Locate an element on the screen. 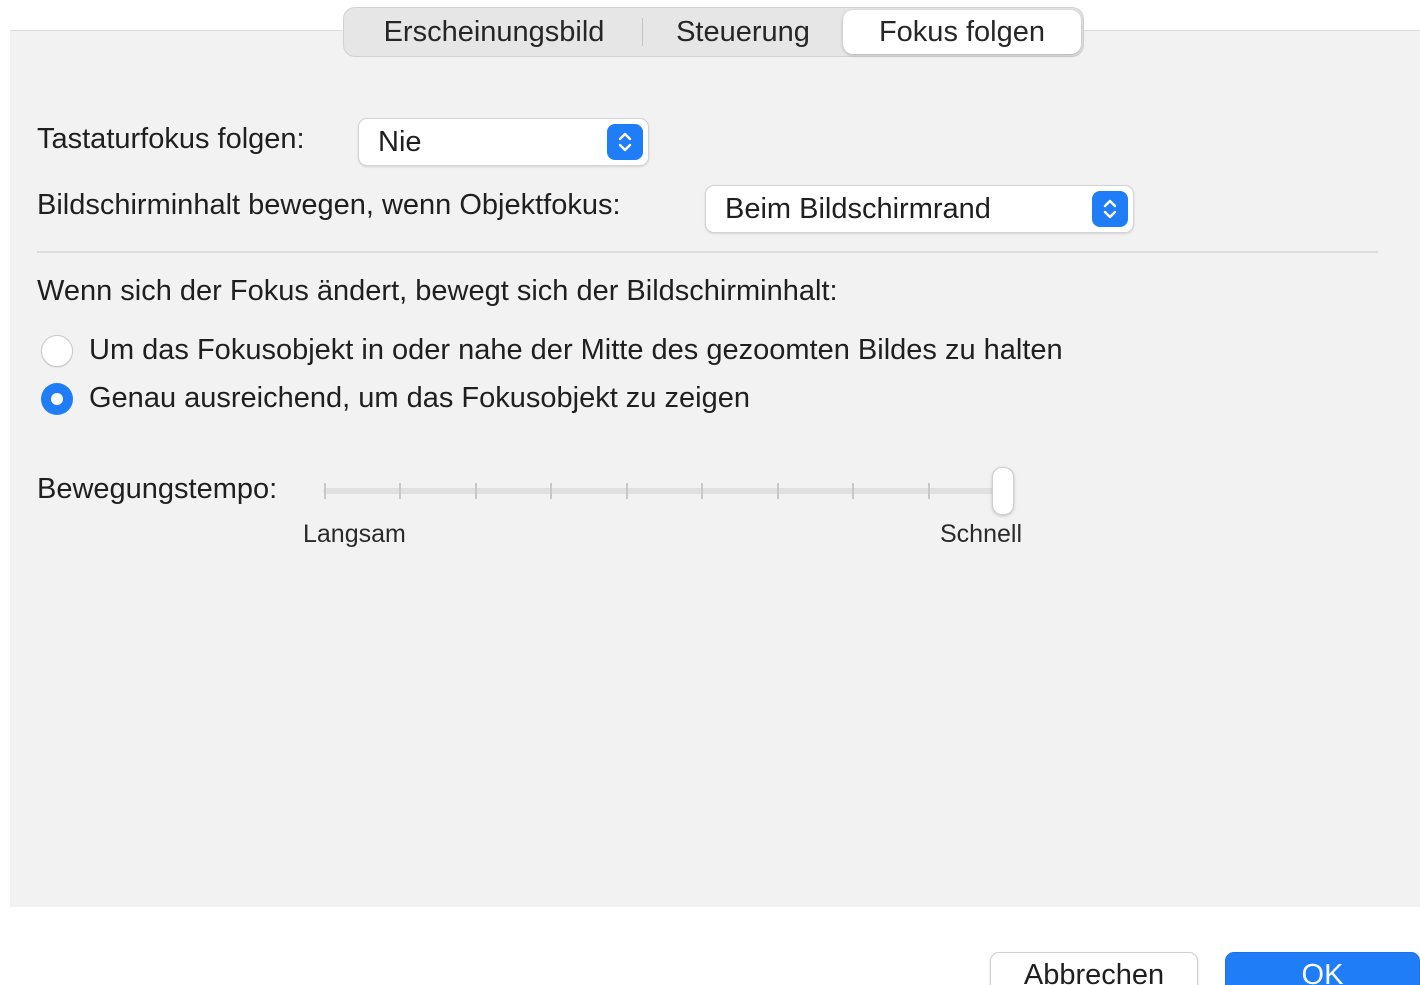 The height and width of the screenshot is (985, 1420). keyboard-focus-label: Tastaturfokus folgen: is located at coordinates (171, 139).